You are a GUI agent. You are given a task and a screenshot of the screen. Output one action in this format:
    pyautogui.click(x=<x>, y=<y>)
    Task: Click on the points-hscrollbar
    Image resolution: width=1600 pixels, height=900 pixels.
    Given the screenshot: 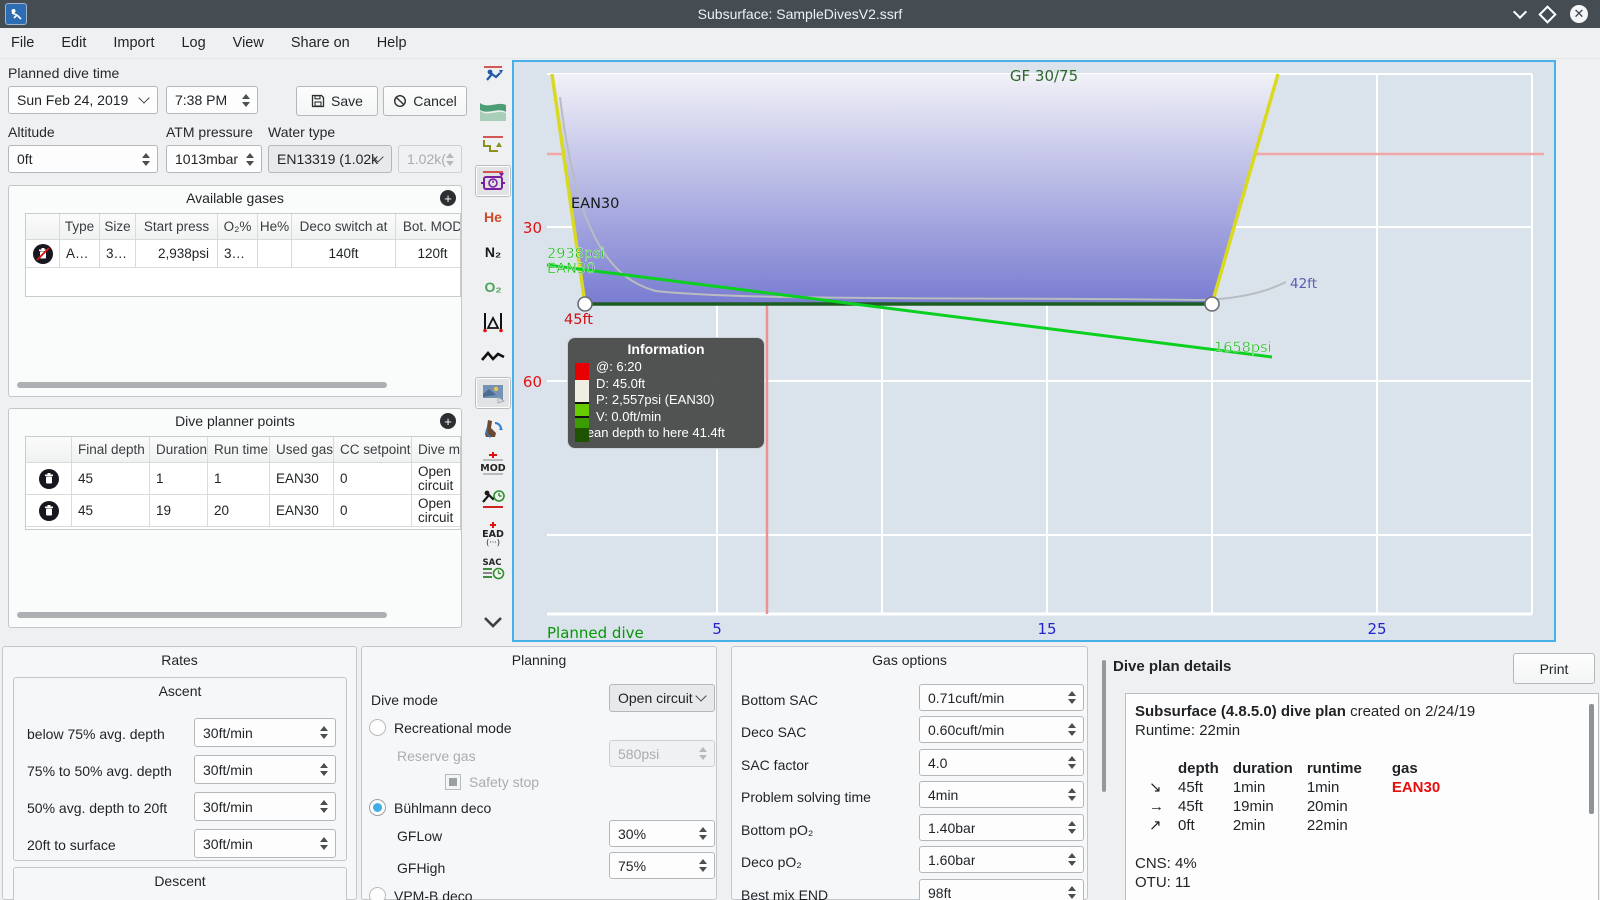 What is the action you would take?
    pyautogui.click(x=202, y=615)
    